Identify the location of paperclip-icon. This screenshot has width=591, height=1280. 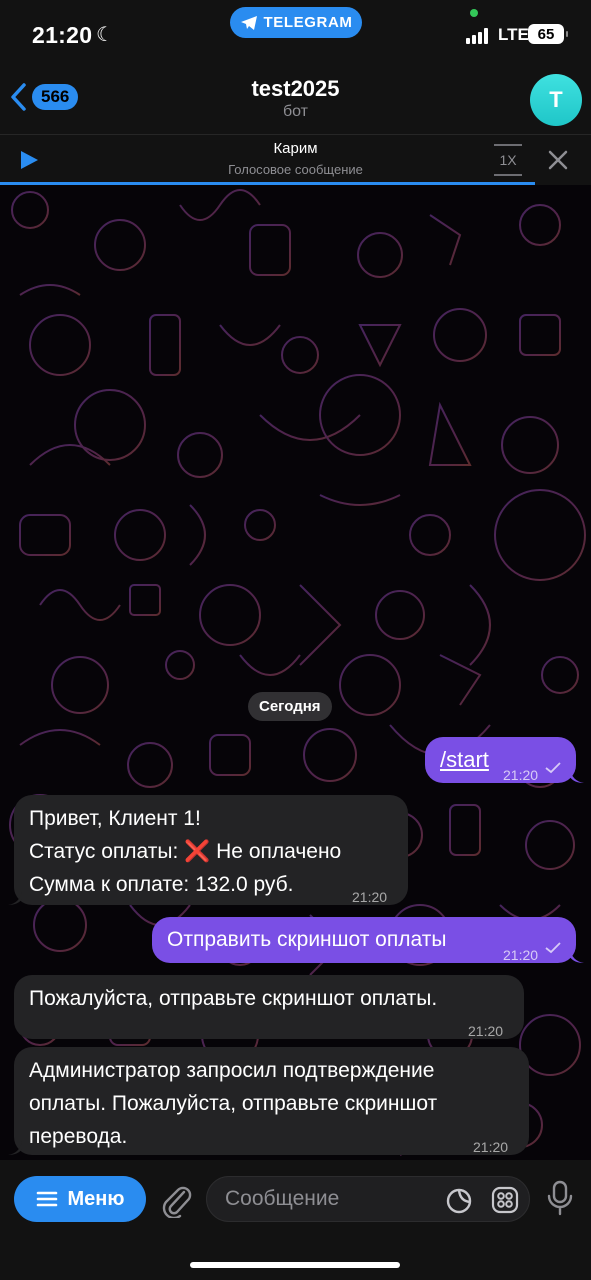
(176, 1200).